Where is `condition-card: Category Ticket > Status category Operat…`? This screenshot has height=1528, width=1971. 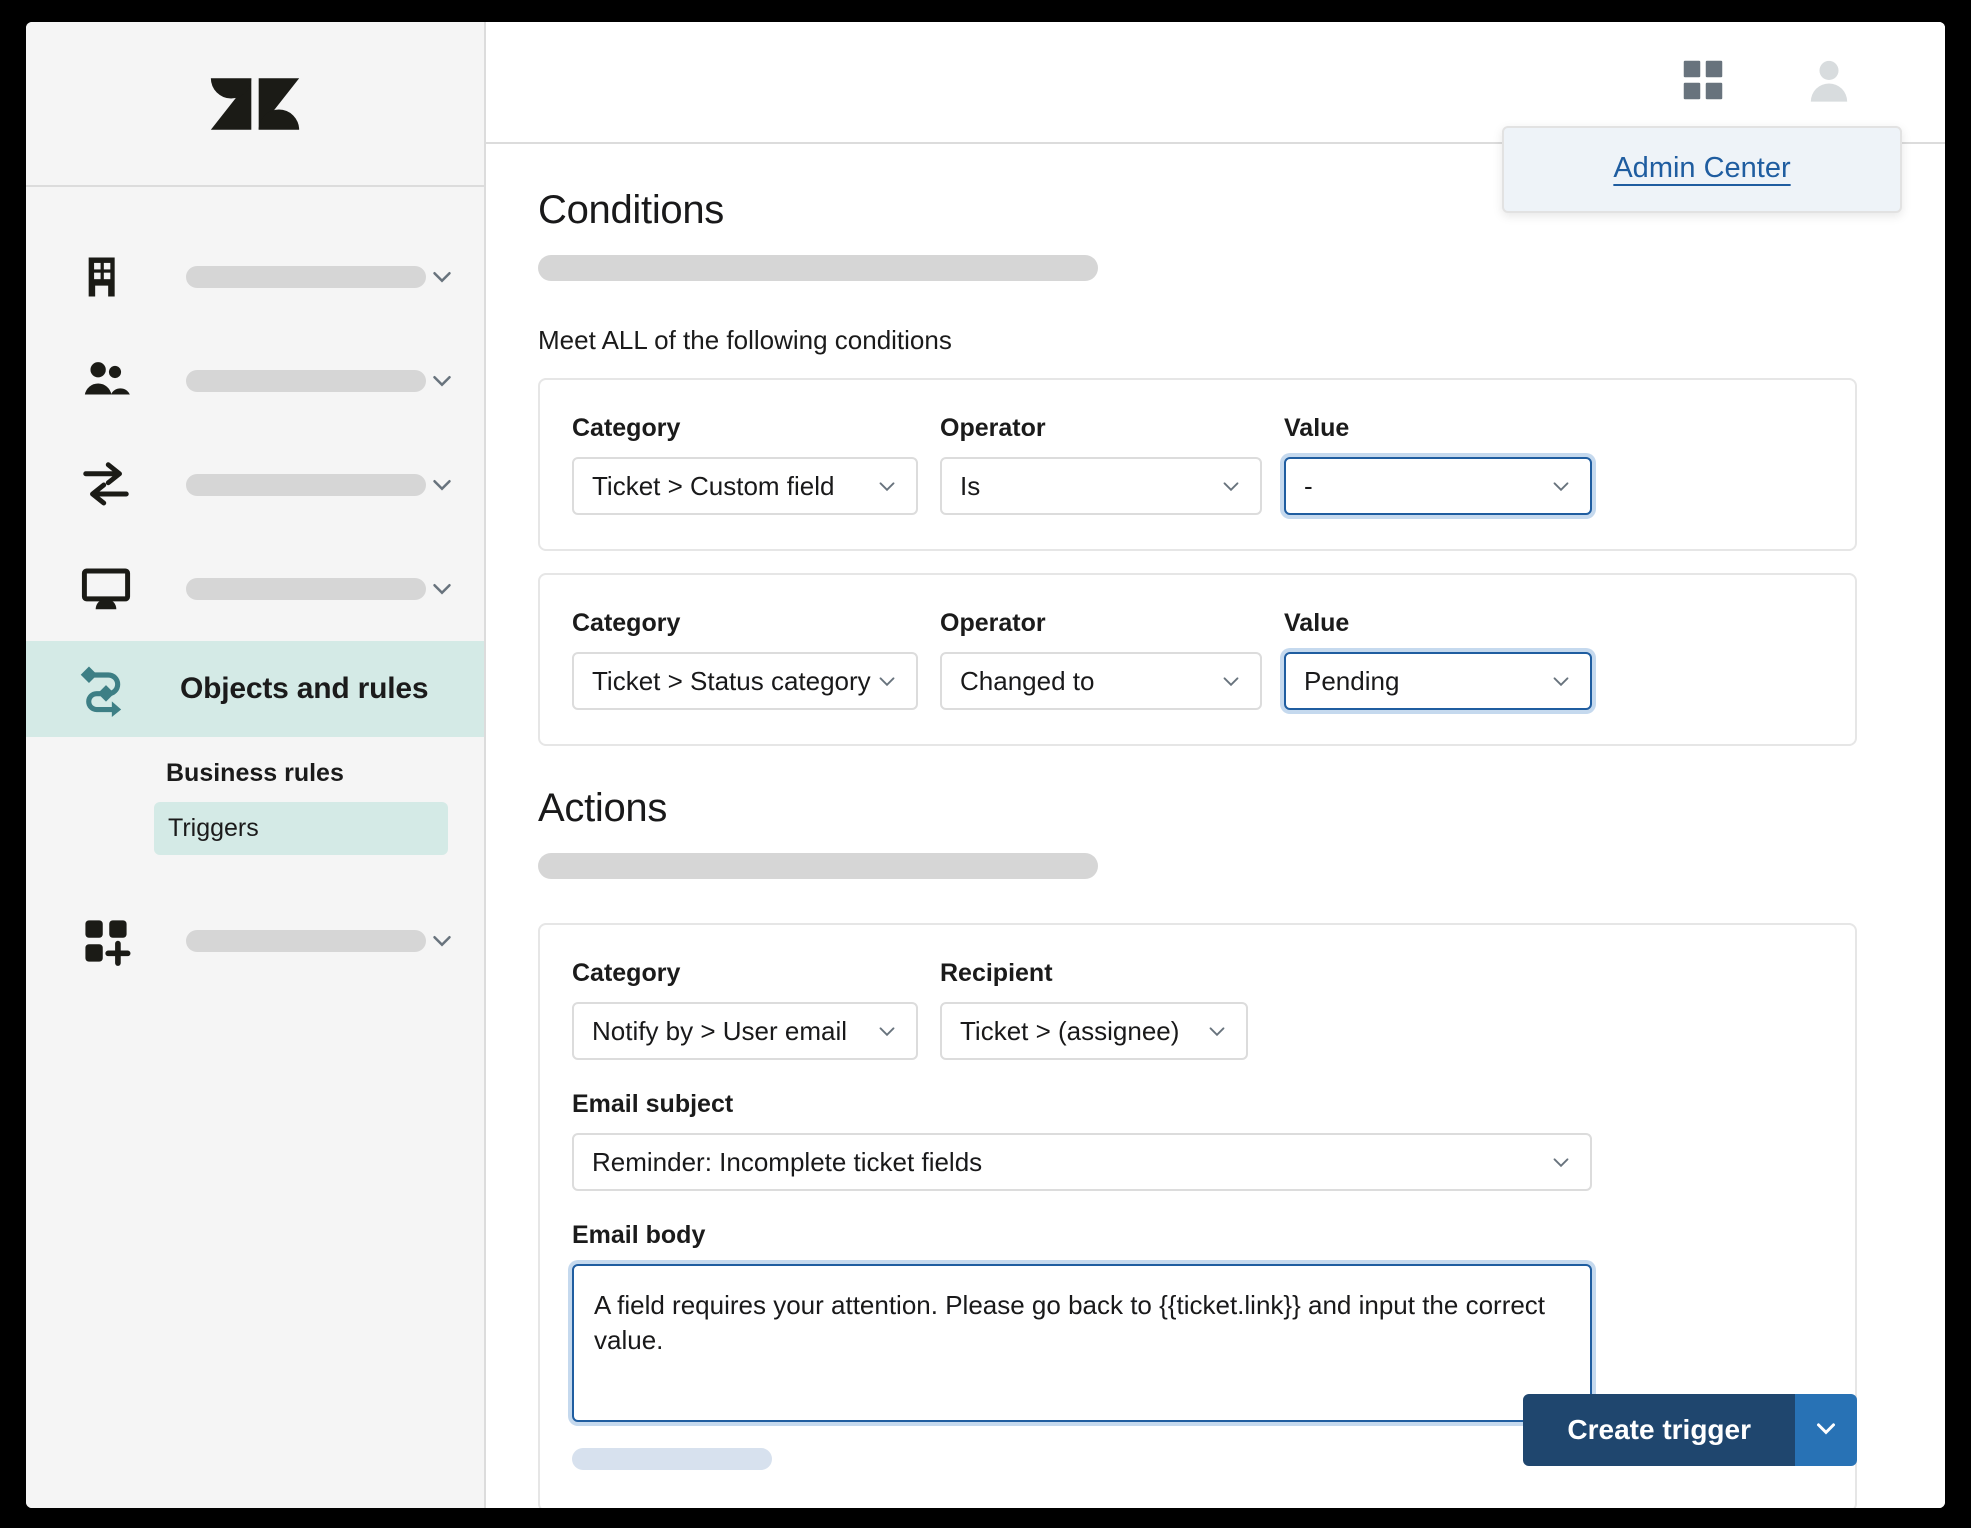
condition-card: Category Ticket > Status category Operat… is located at coordinates (1197, 659).